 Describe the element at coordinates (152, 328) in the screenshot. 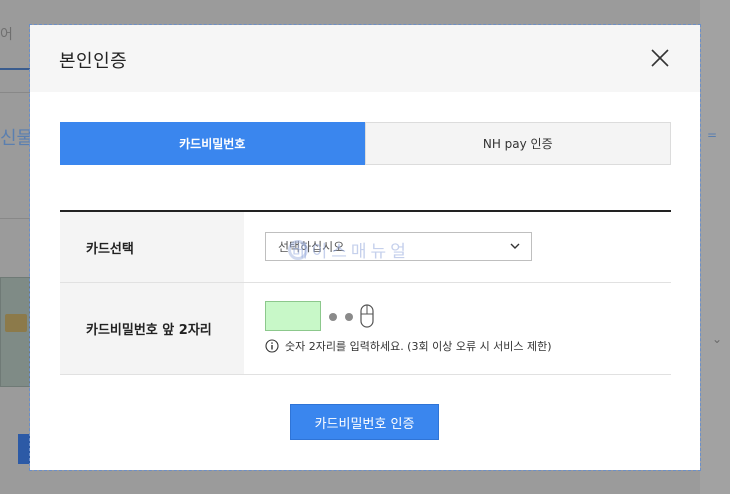

I see `pin-label: 카드비밀번호 앞 2자리` at that location.